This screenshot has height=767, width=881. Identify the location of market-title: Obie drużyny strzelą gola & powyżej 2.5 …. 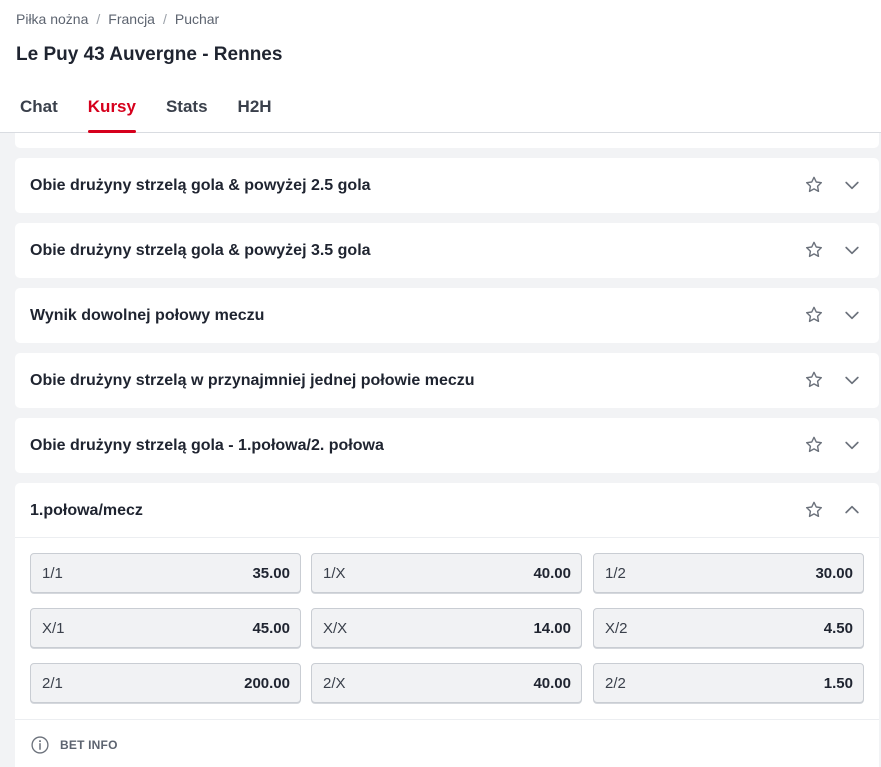
(200, 185).